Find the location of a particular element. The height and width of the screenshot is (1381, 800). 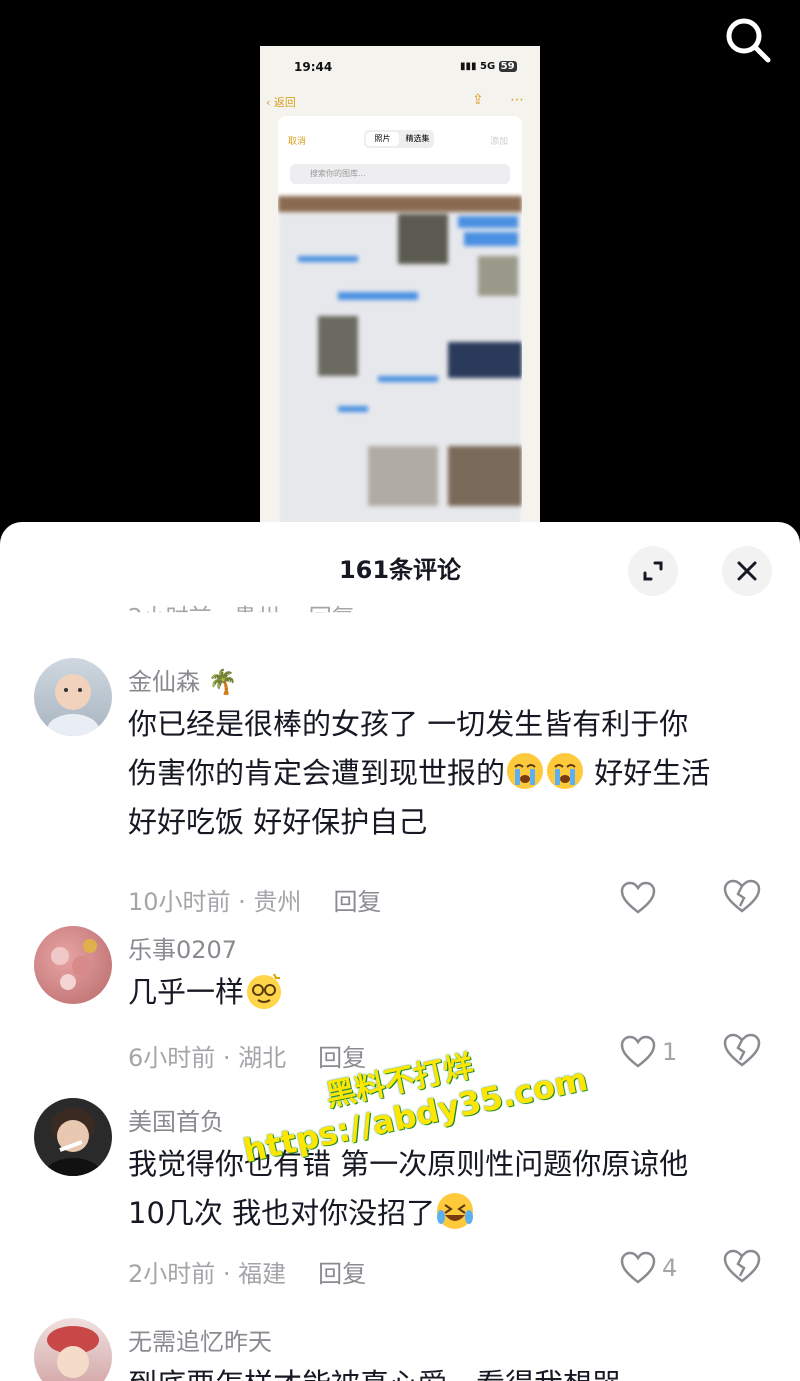

comment-username: 乐事0207 is located at coordinates (182, 947).